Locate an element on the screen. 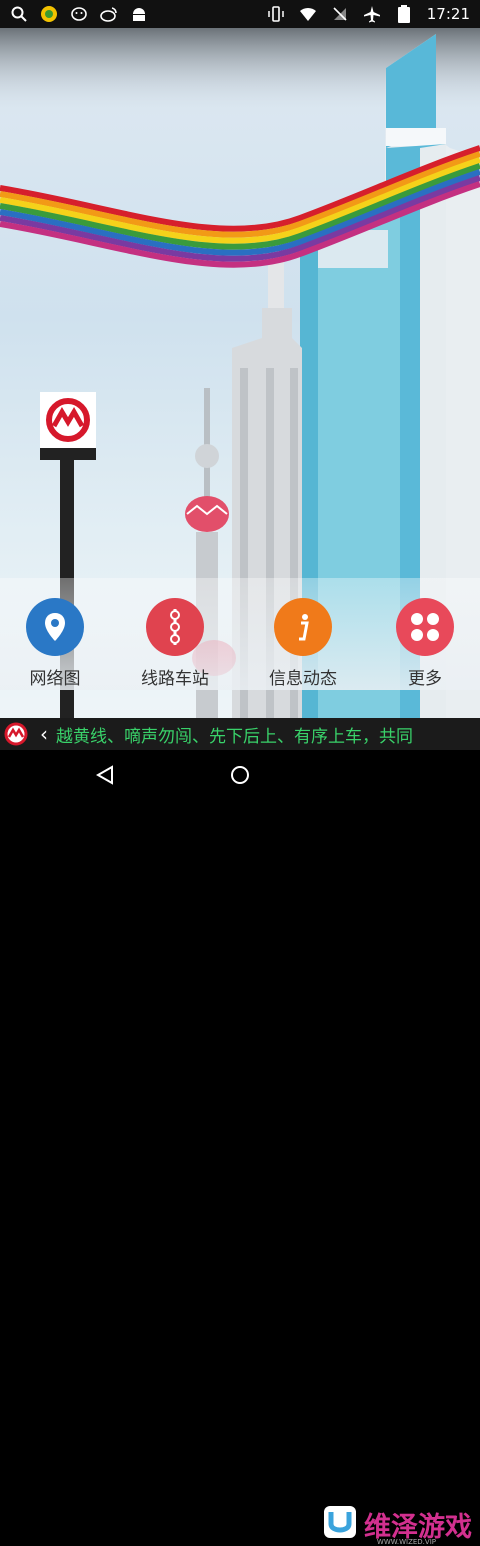  watermark: 维泽游戏 WWW.WIZED.VIP is located at coordinates (397, 1525).